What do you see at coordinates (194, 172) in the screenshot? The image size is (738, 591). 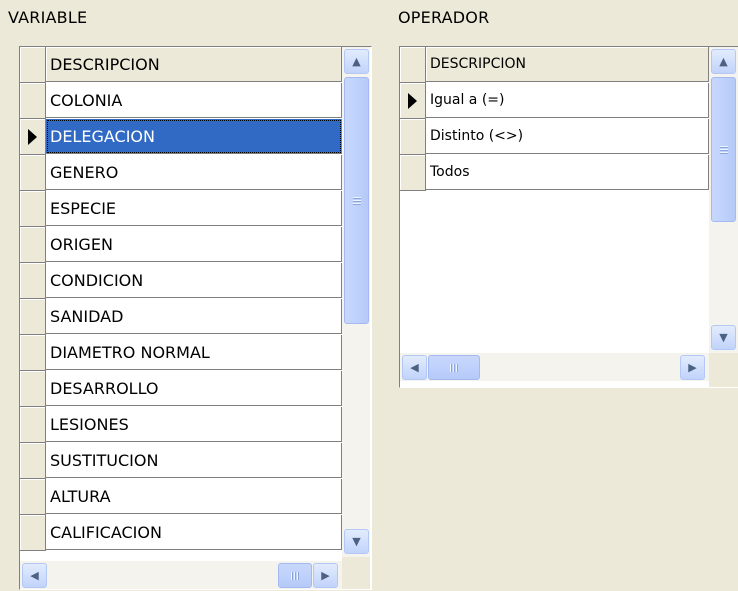 I see `variable-cell: GENERO` at bounding box center [194, 172].